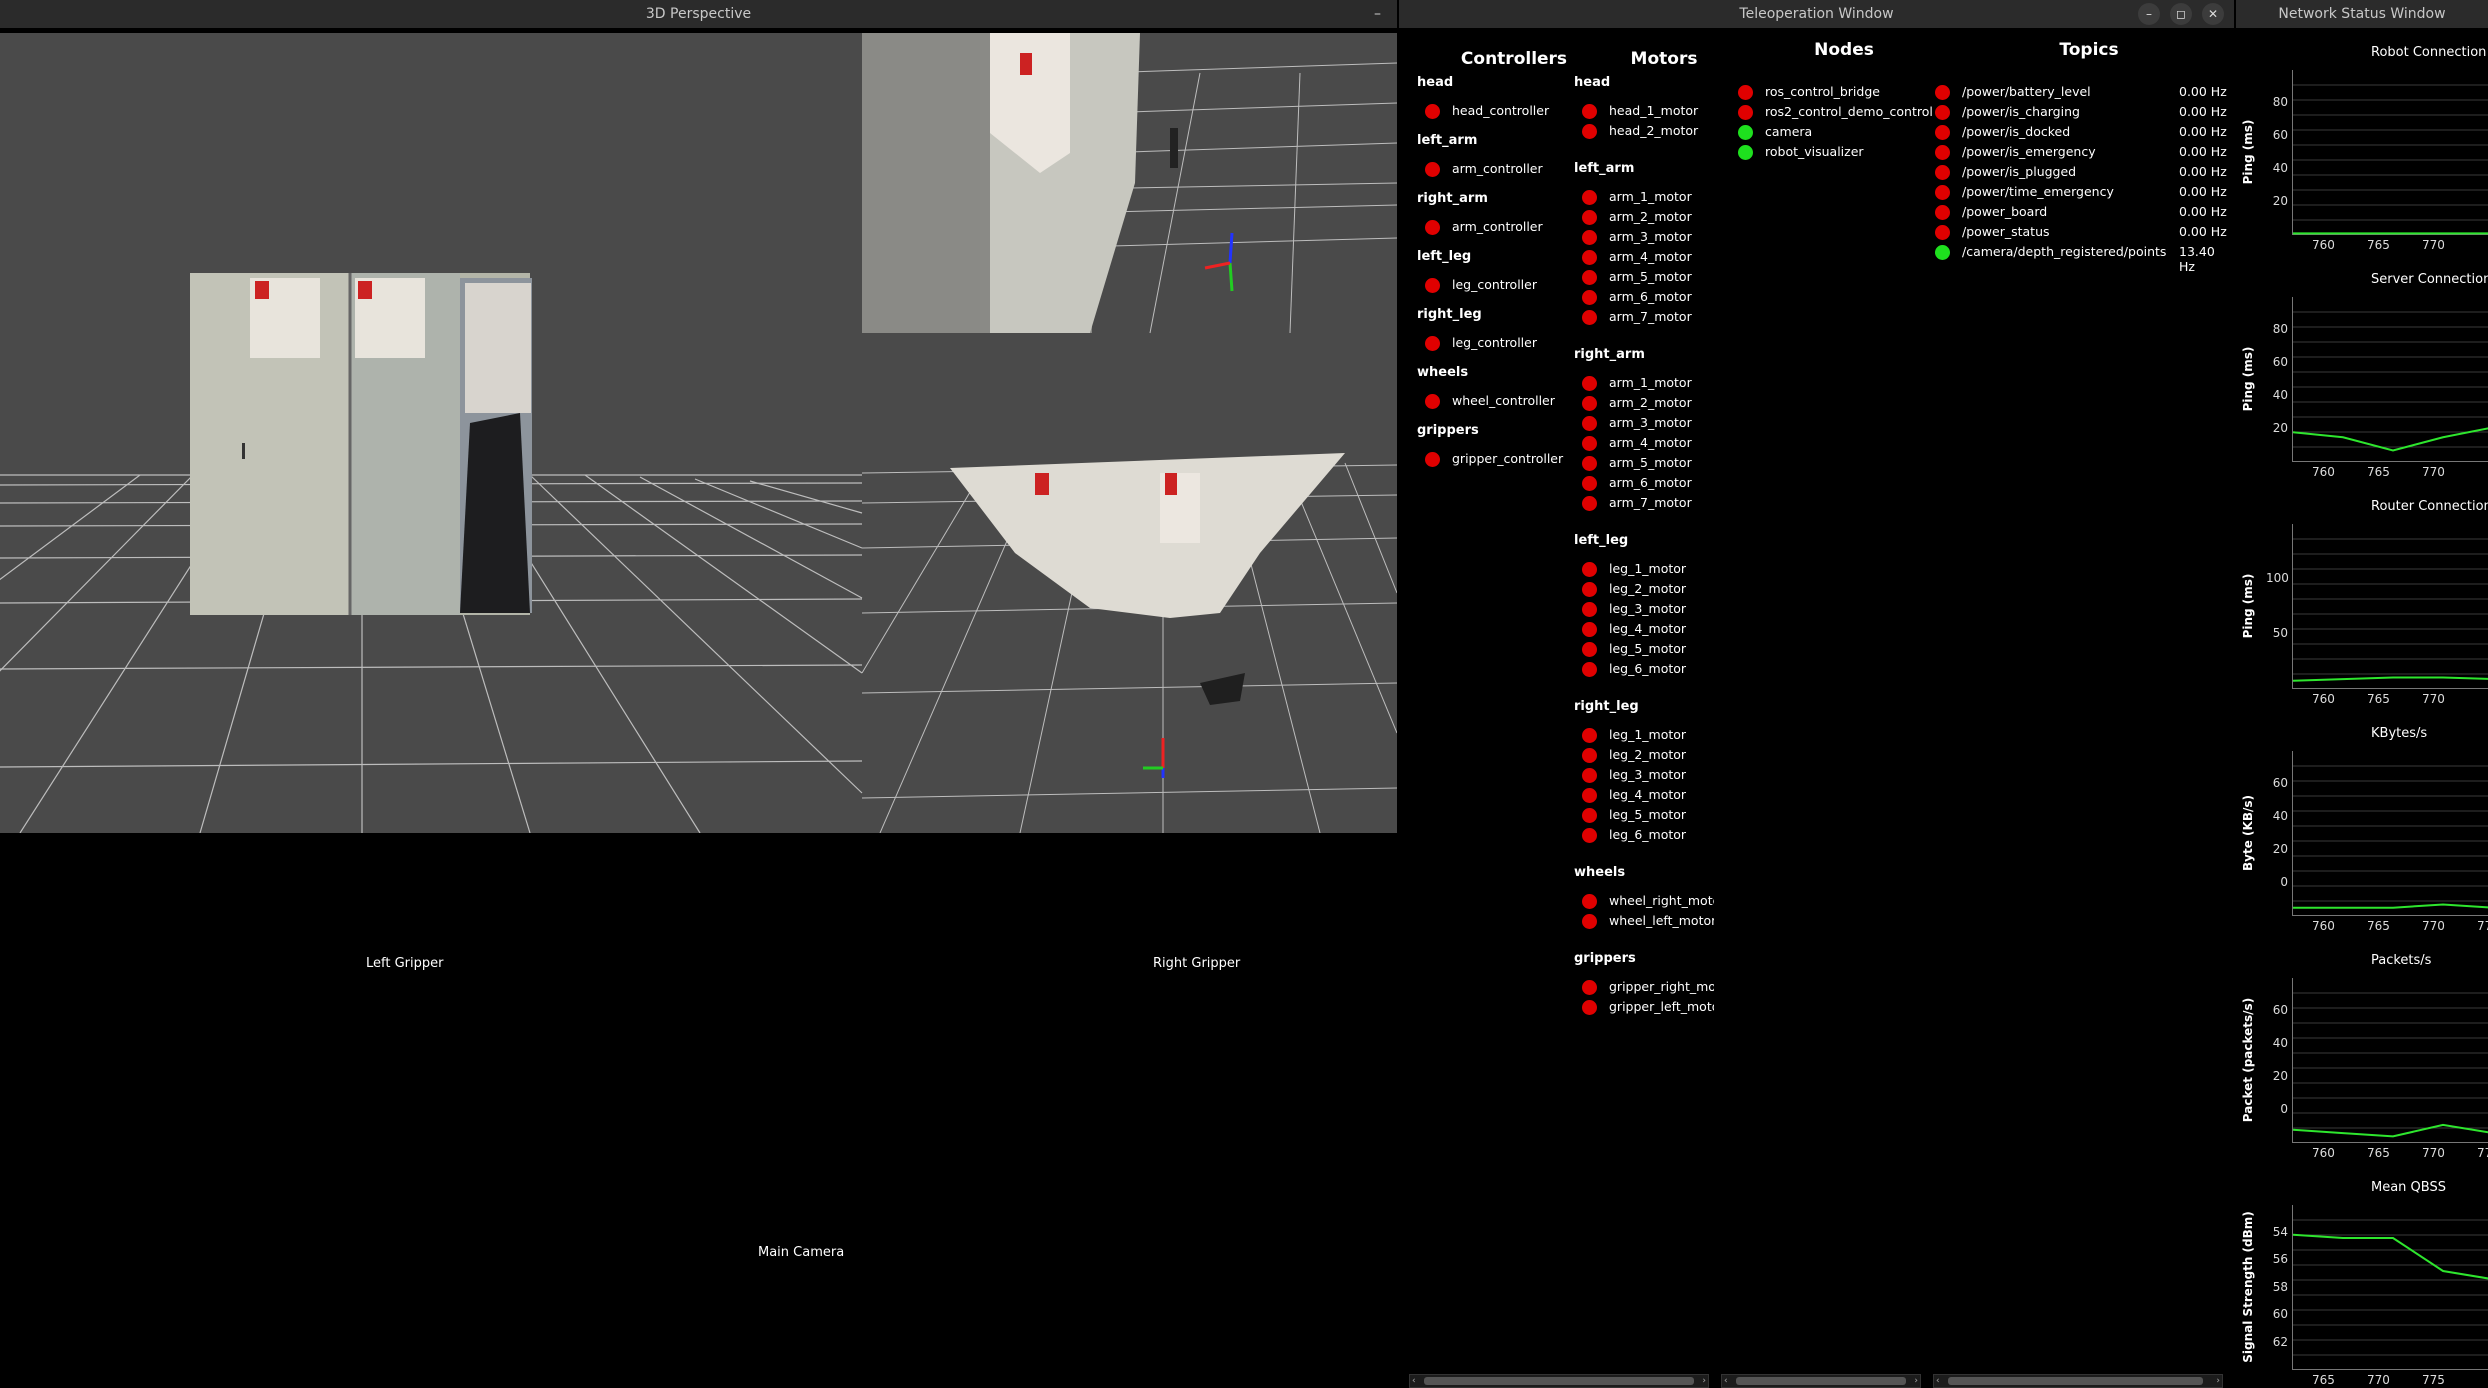  I want to click on x-tick-label: 770, so click(2433, 1153).